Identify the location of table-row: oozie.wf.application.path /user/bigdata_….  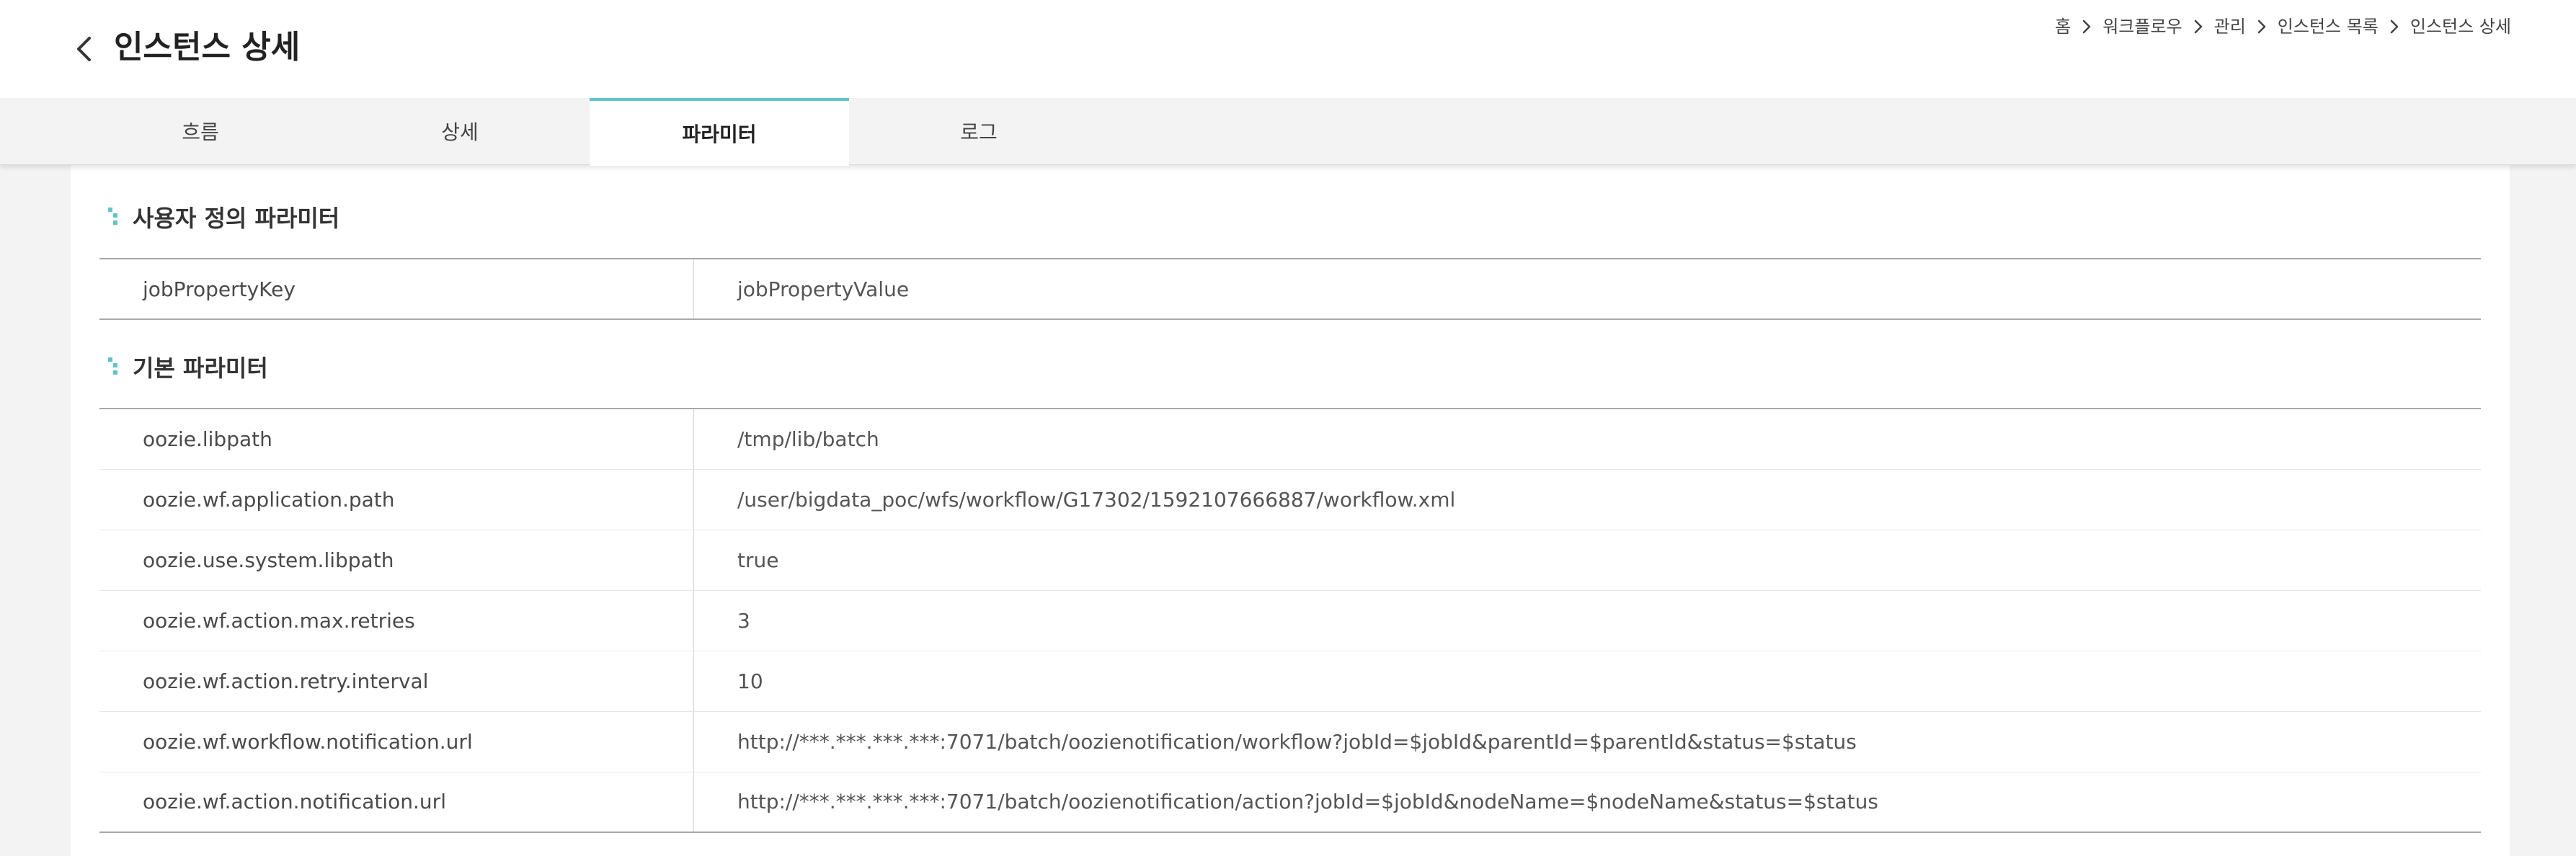
(1290, 500).